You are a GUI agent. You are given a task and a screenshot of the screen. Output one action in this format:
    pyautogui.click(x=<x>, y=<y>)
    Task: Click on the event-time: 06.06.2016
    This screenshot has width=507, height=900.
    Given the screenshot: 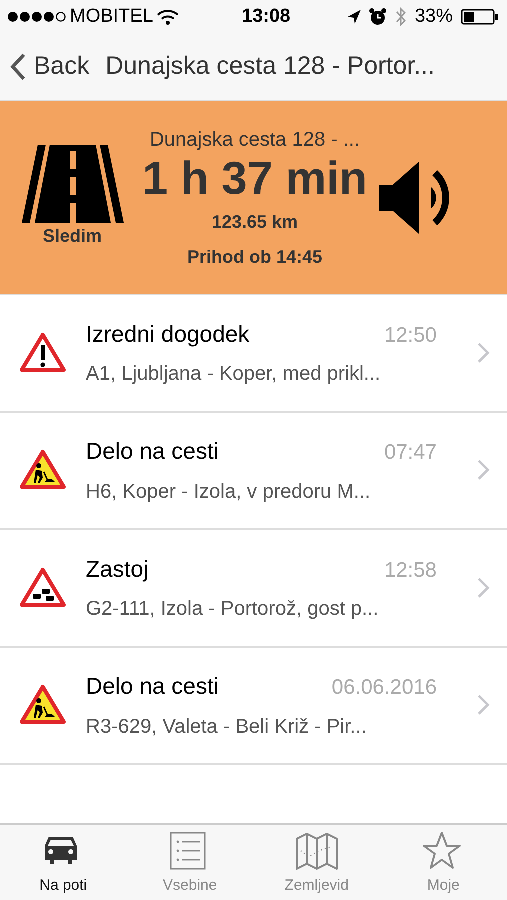 What is the action you would take?
    pyautogui.click(x=384, y=688)
    